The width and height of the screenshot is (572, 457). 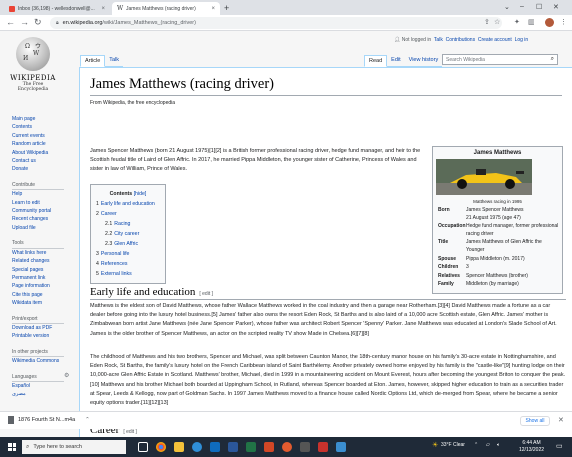 I want to click on edge-icon, so click(x=197, y=447).